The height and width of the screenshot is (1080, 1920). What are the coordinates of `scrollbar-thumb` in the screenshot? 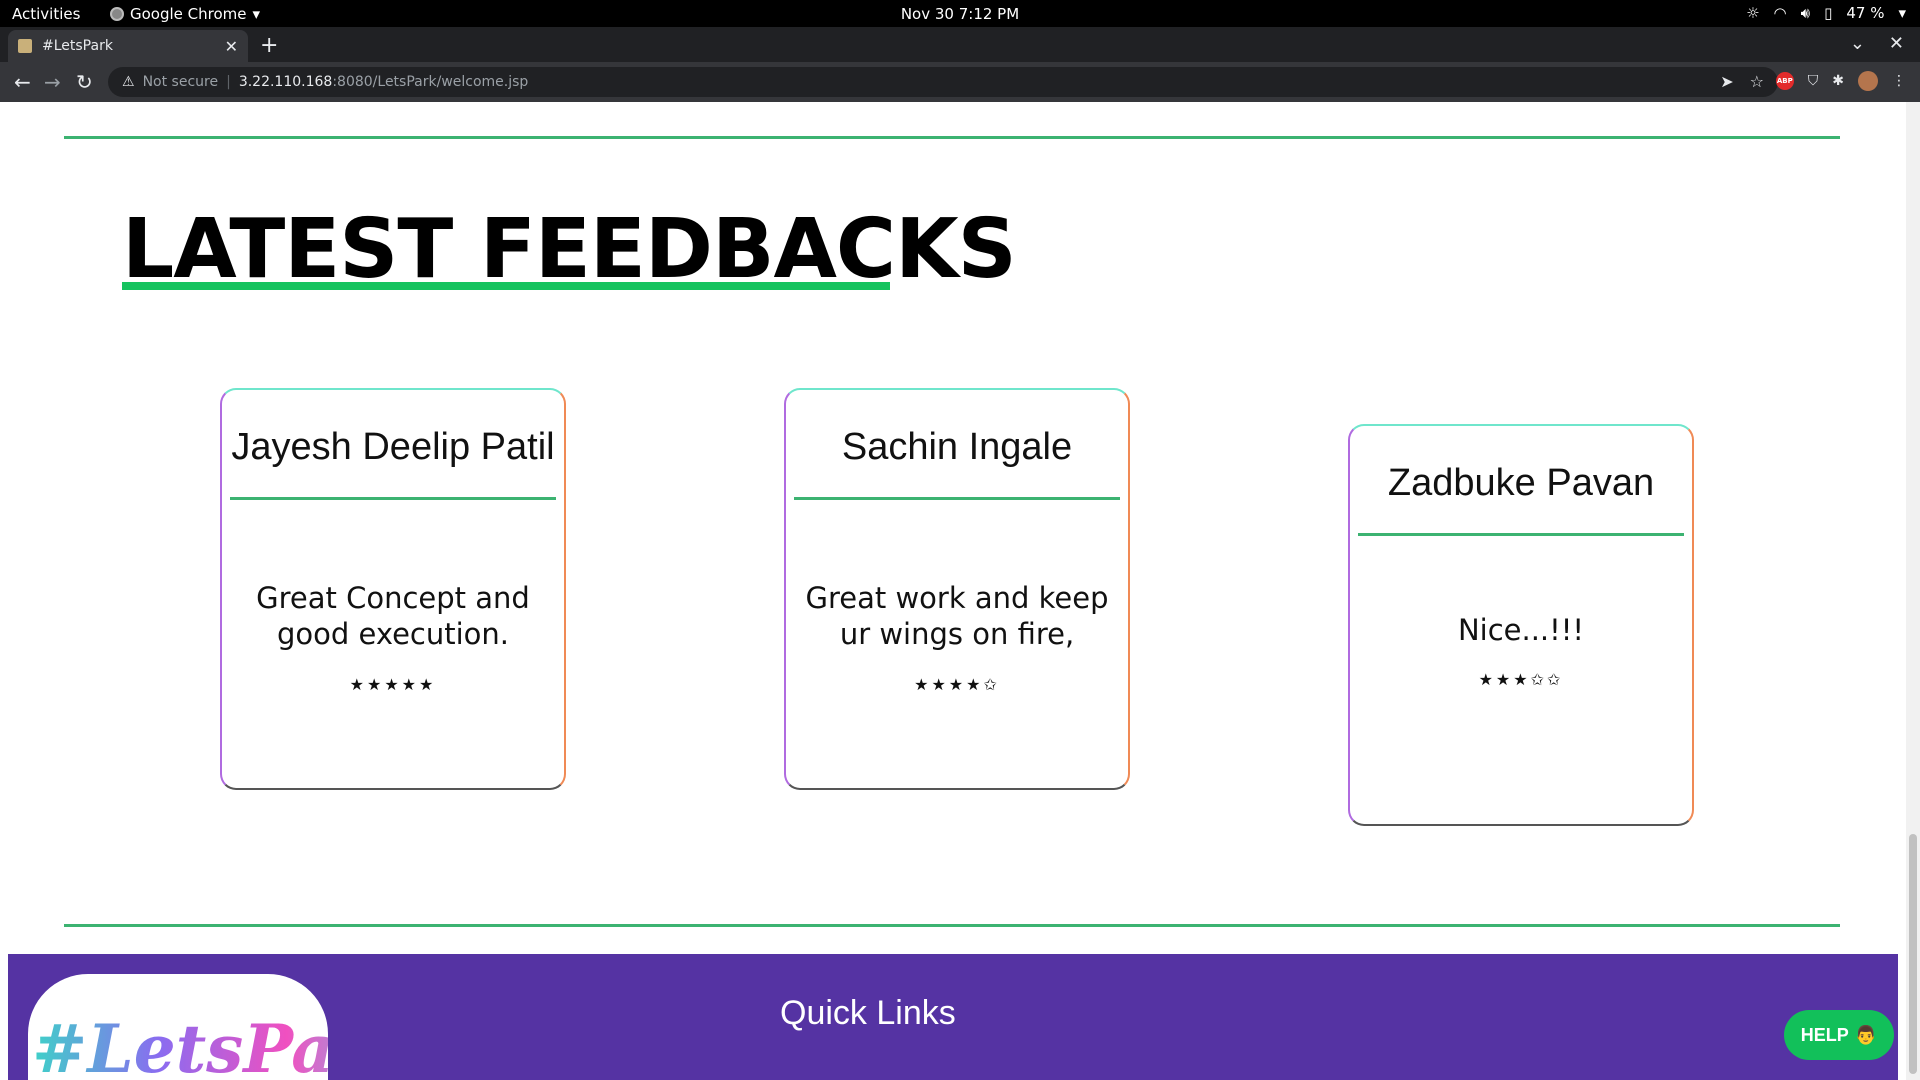 It's located at (1913, 954).